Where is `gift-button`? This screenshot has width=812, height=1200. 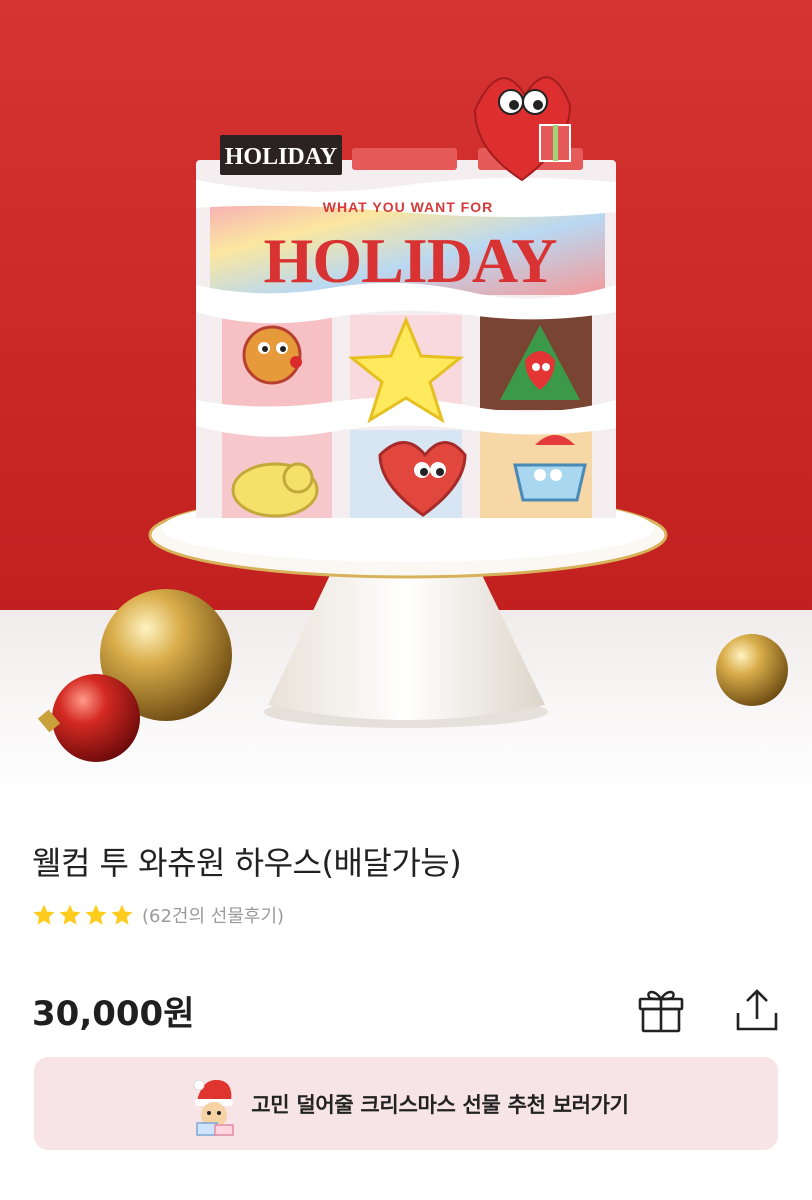
gift-button is located at coordinates (661, 1010).